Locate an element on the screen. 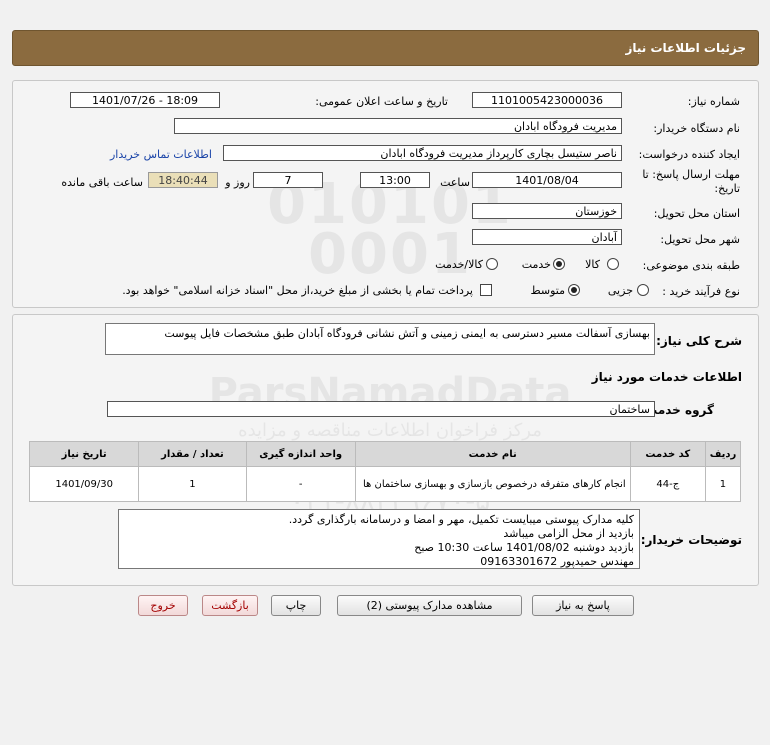 The width and height of the screenshot is (770, 745). col-service-name: نام خدمت is located at coordinates (492, 454).